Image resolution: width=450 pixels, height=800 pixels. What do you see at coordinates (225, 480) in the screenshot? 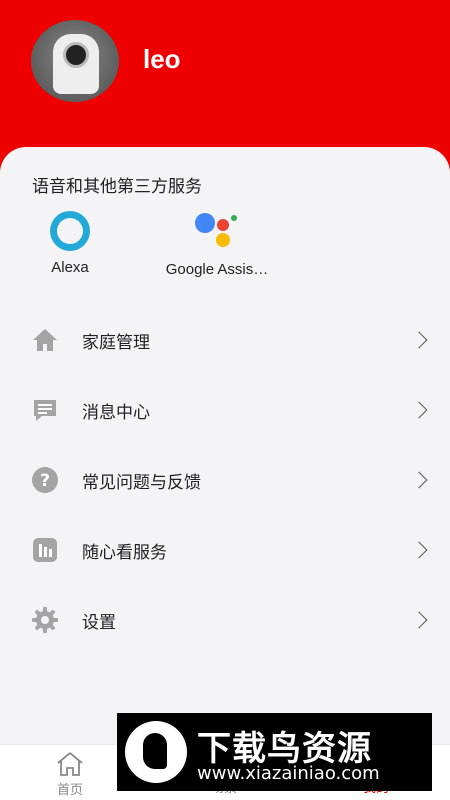
I see `menu-item-faq-feedback: ? 常见问题与反馈` at bounding box center [225, 480].